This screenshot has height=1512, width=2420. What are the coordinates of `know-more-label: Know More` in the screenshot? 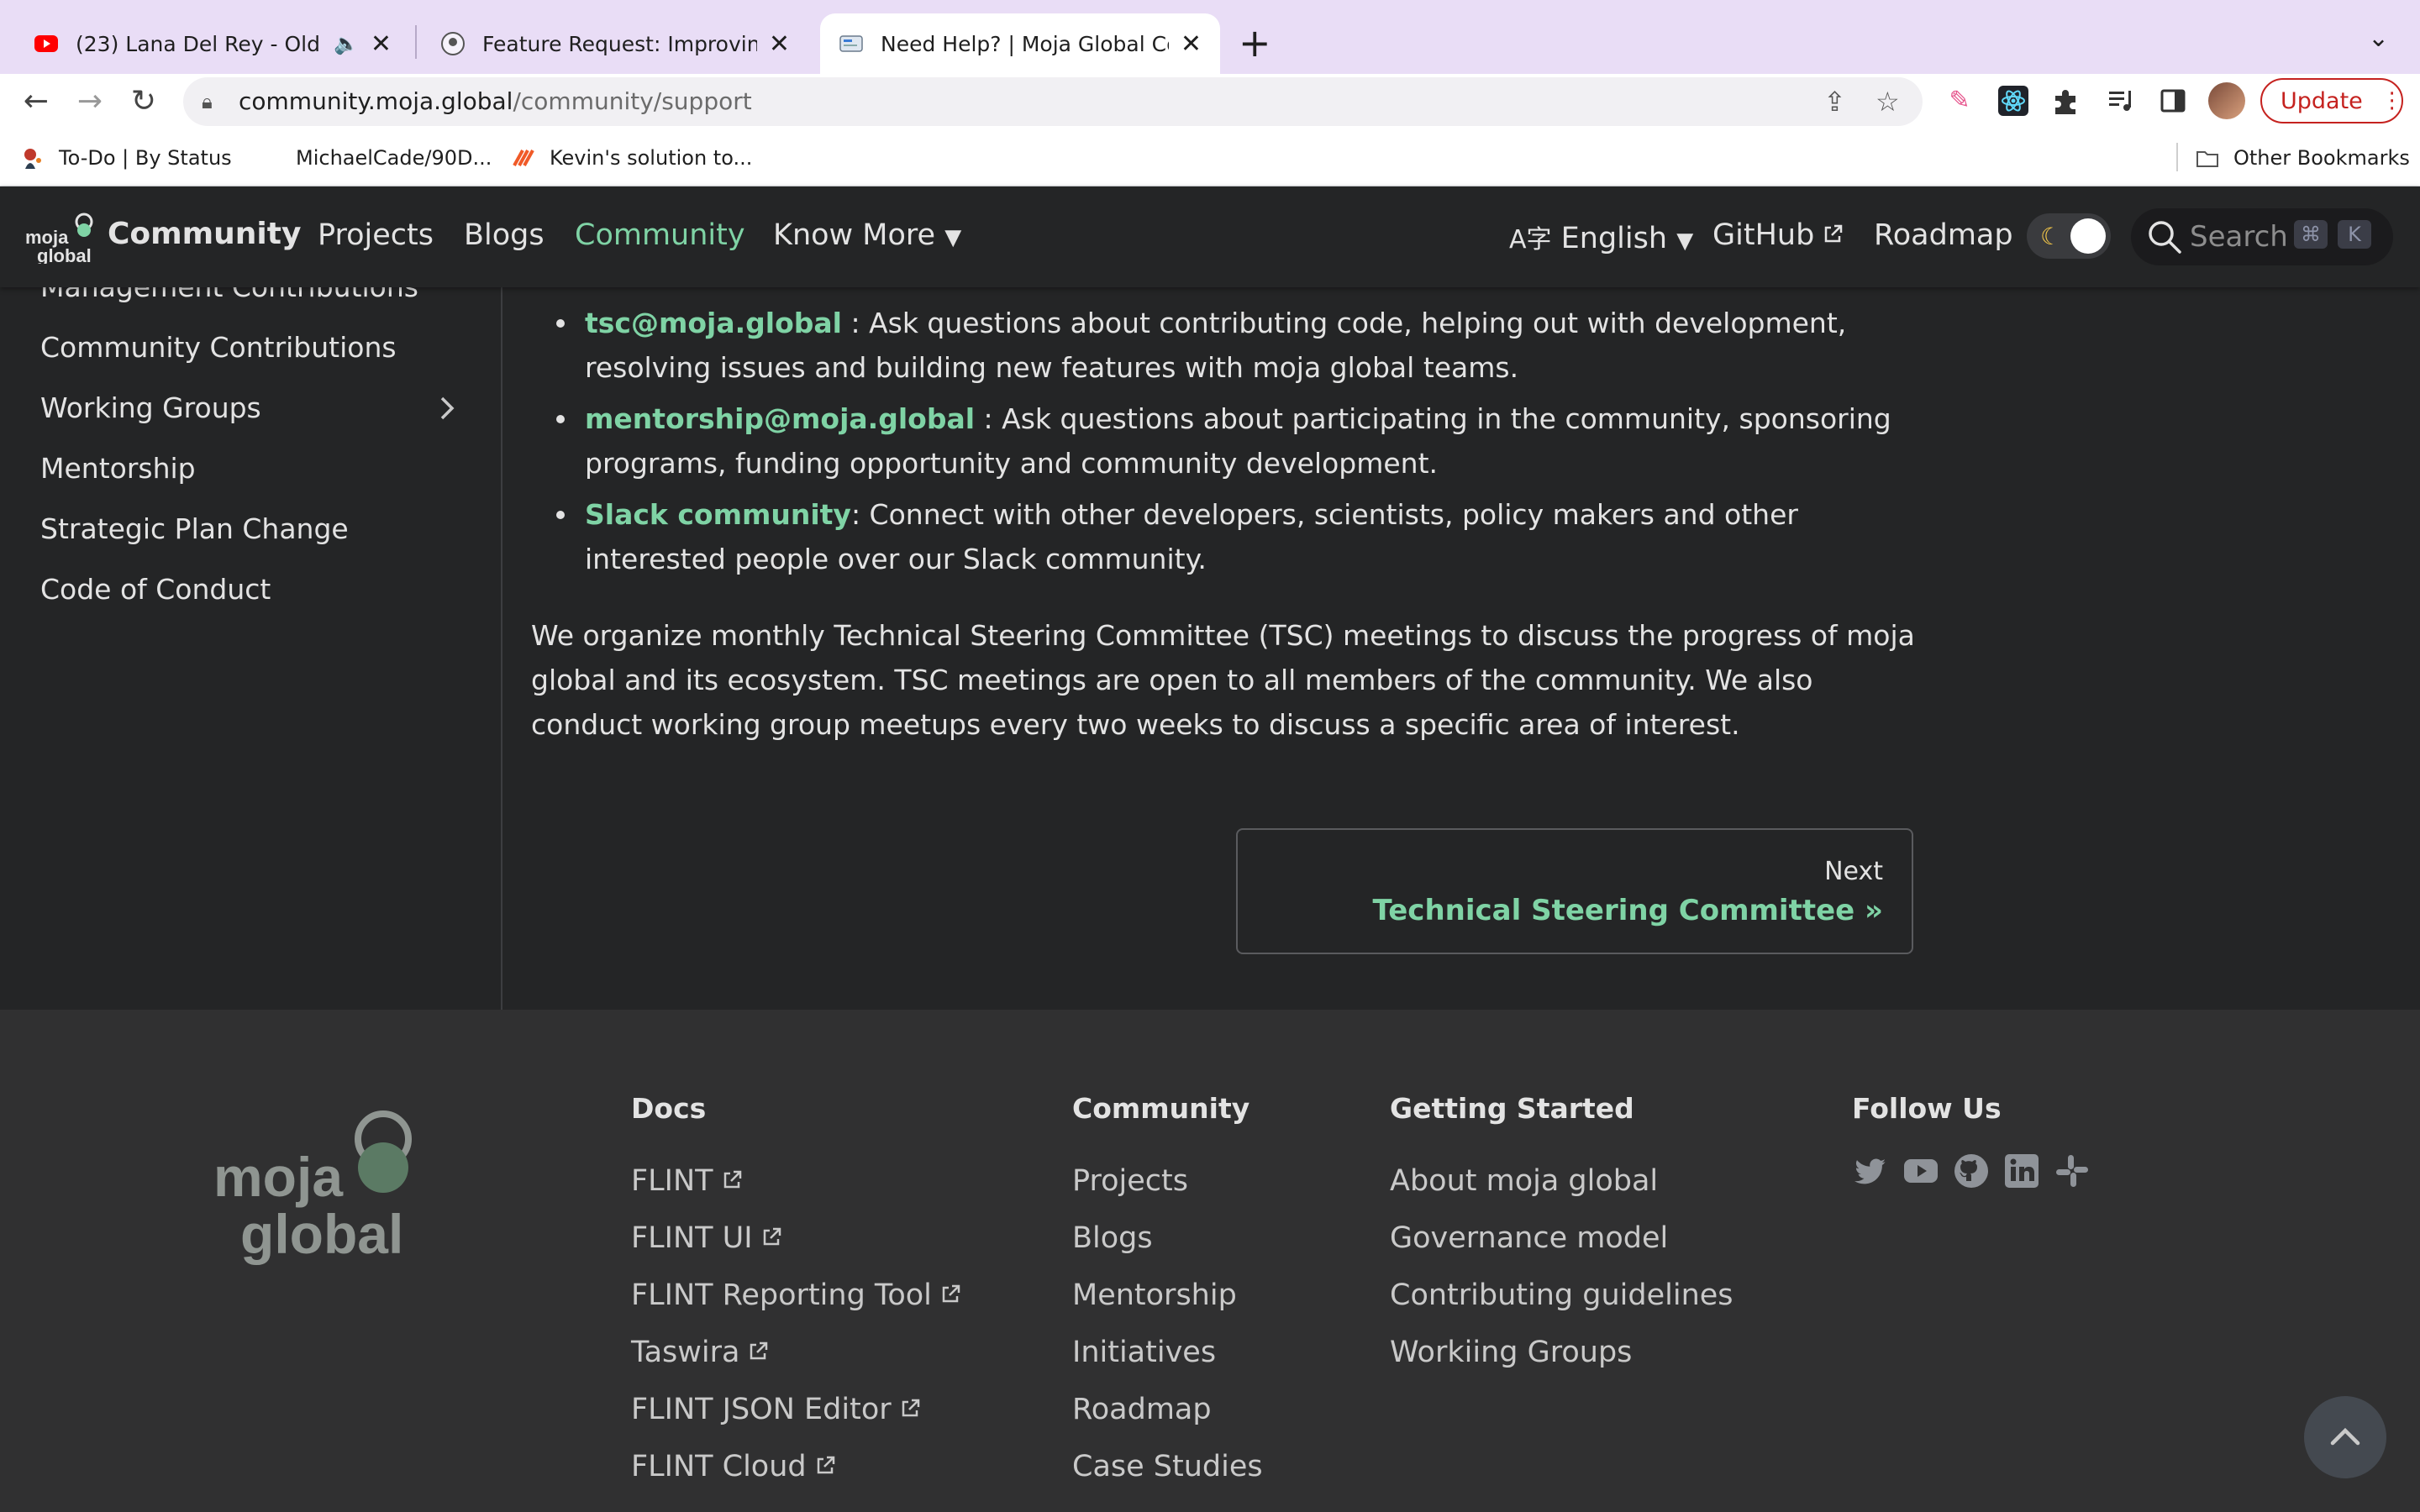 It's located at (855, 235).